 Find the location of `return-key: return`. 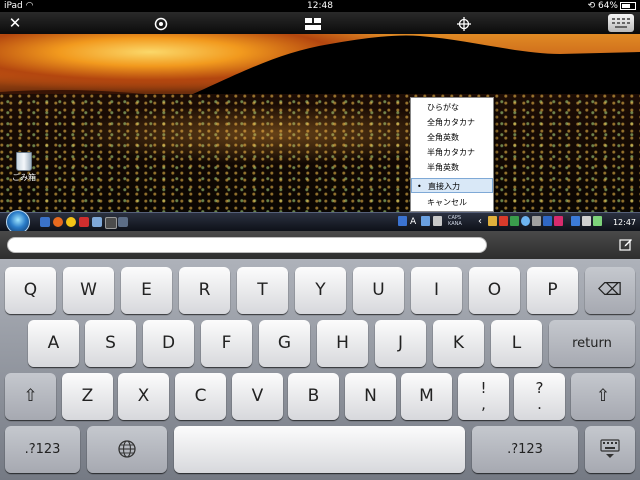

return-key: return is located at coordinates (592, 343).